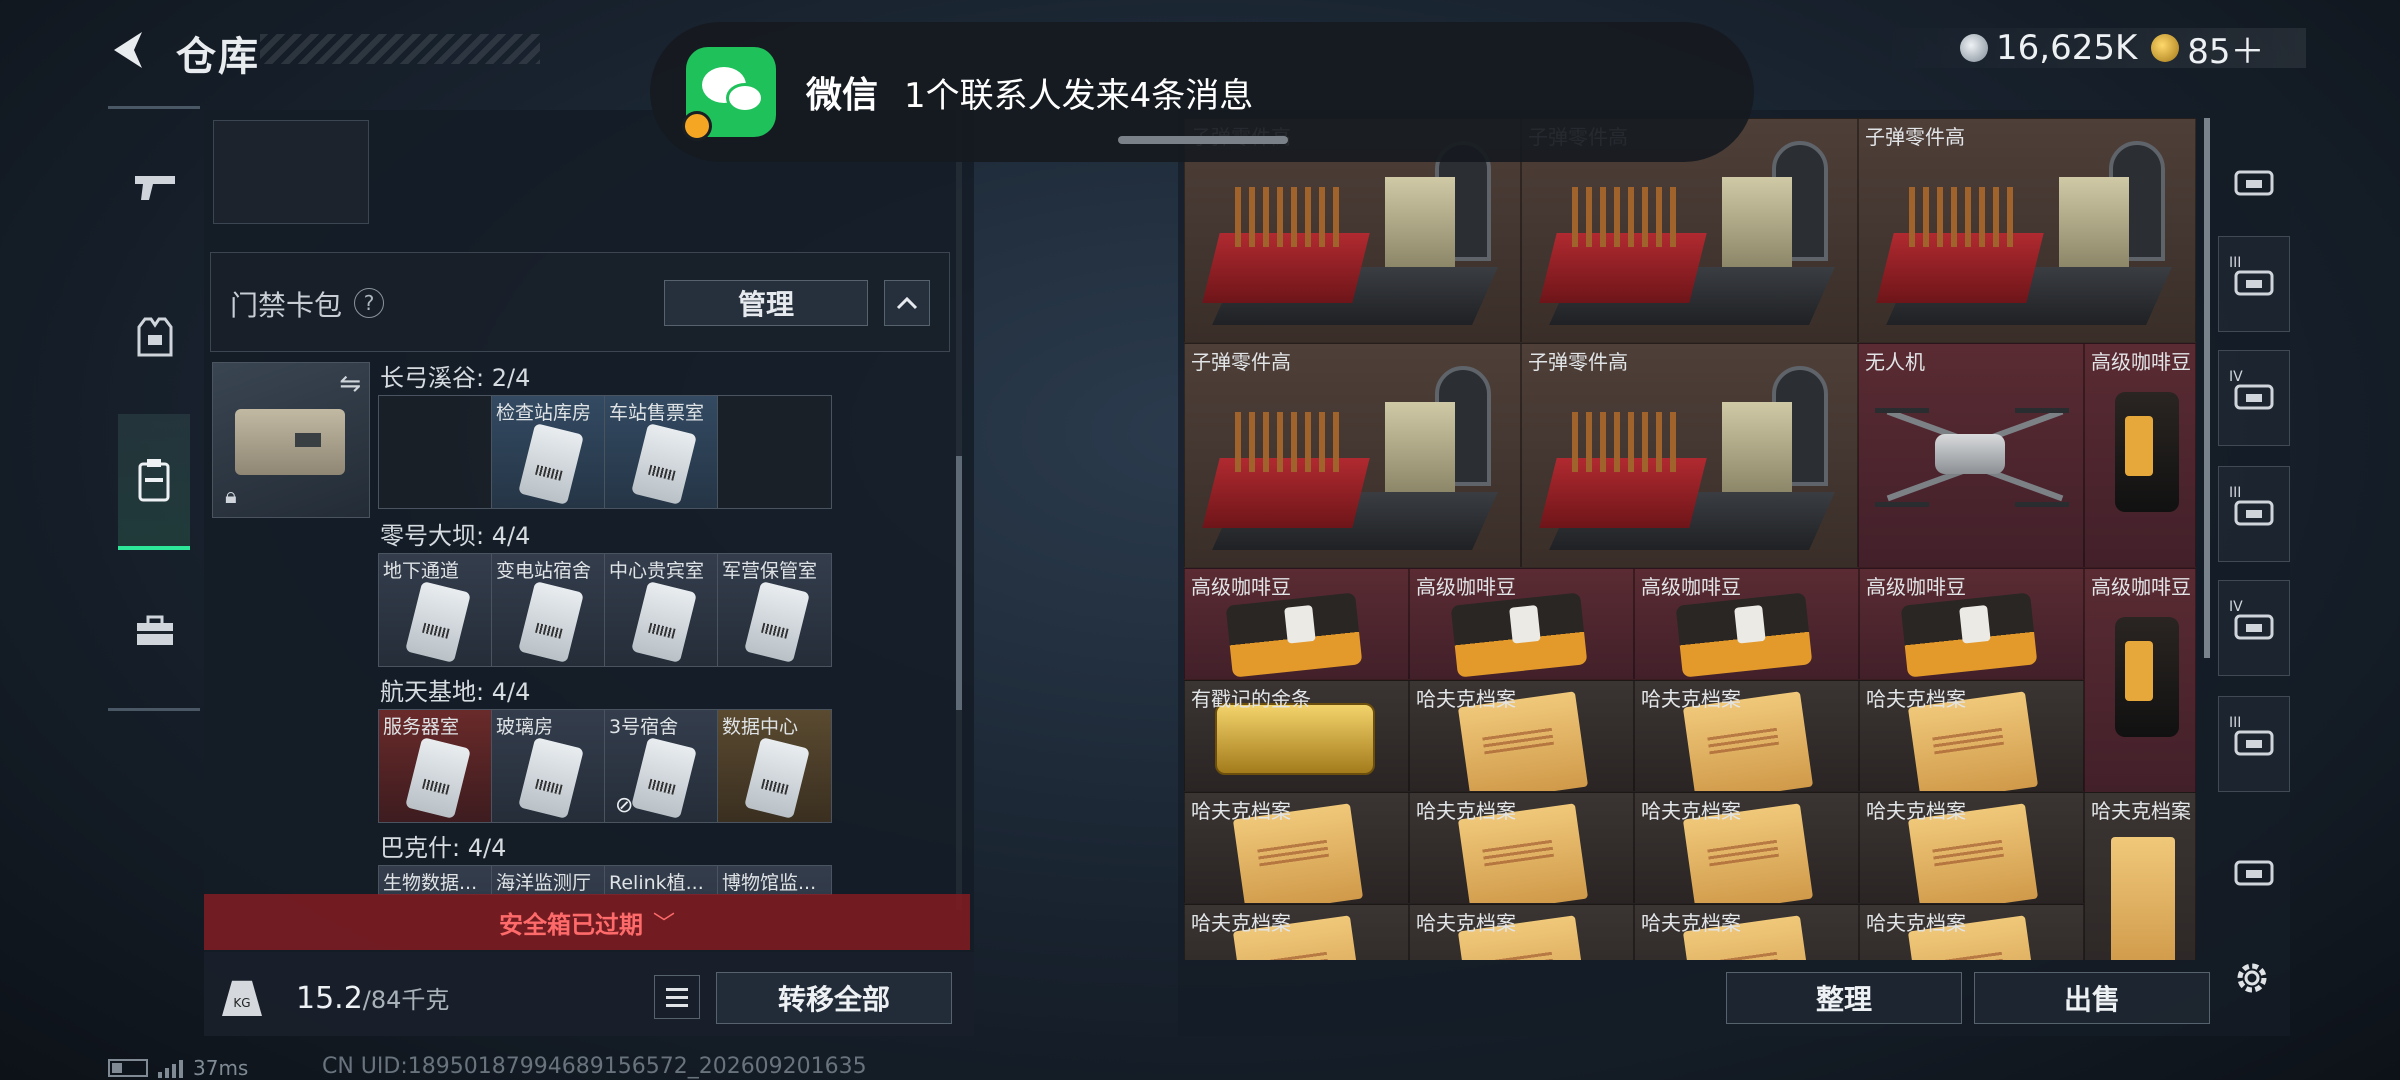 The width and height of the screenshot is (2400, 1080). What do you see at coordinates (2048, 48) in the screenshot?
I see `currency-silver: 16,625K` at bounding box center [2048, 48].